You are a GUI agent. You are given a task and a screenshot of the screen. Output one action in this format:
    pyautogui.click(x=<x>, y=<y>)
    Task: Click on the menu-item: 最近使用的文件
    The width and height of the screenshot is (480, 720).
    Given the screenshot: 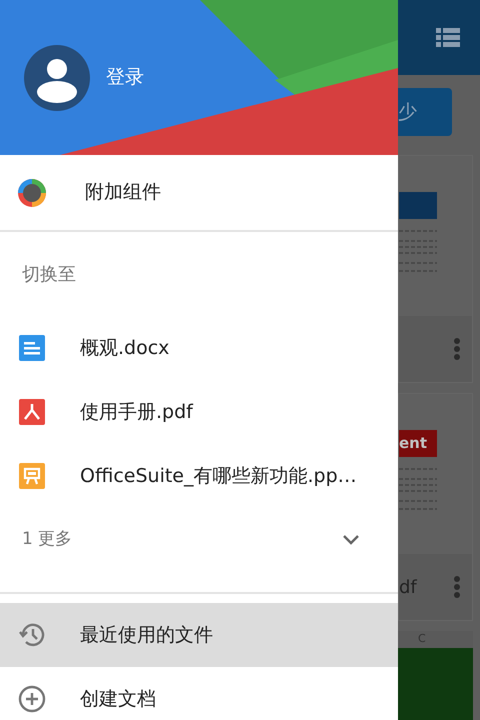 What is the action you would take?
    pyautogui.click(x=199, y=635)
    